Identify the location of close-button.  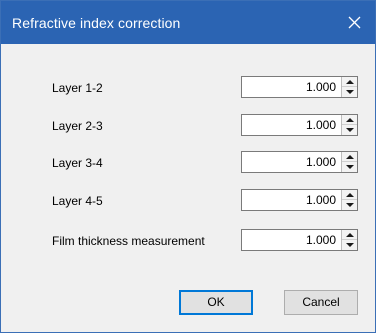
(354, 22).